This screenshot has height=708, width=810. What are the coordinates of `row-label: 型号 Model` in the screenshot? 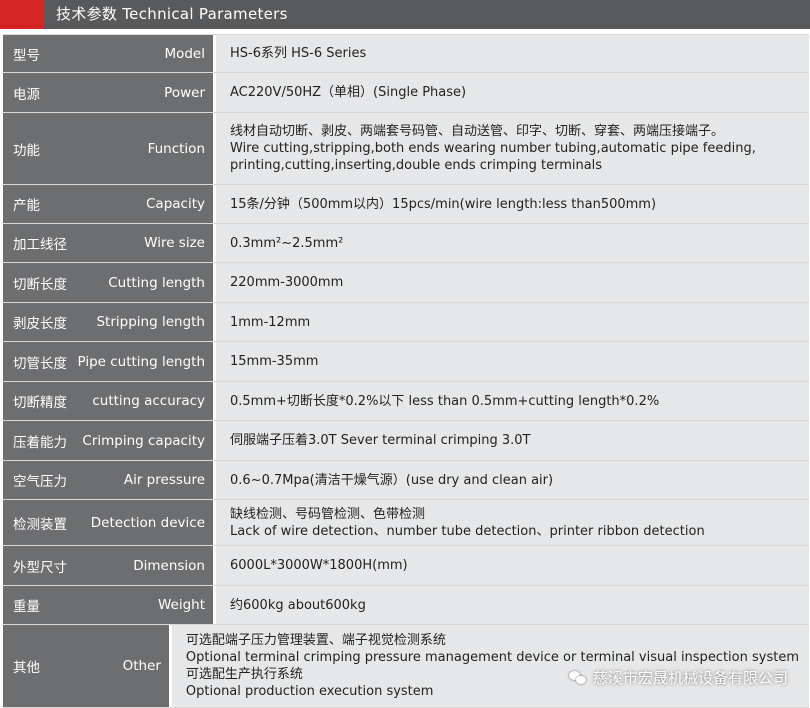 It's located at (109, 53).